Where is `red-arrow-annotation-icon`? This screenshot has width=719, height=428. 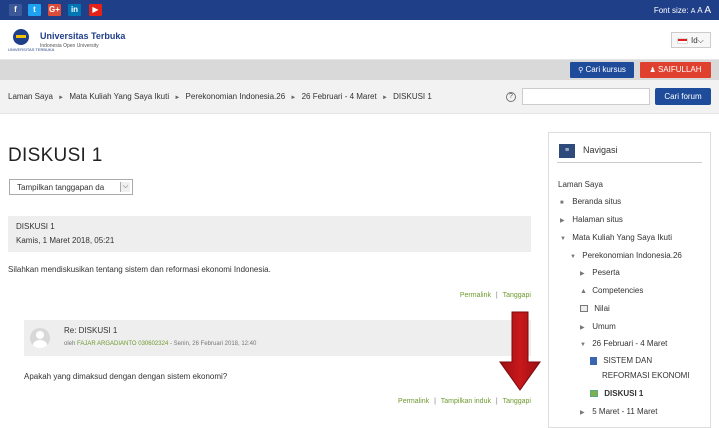 red-arrow-annotation-icon is located at coordinates (520, 351).